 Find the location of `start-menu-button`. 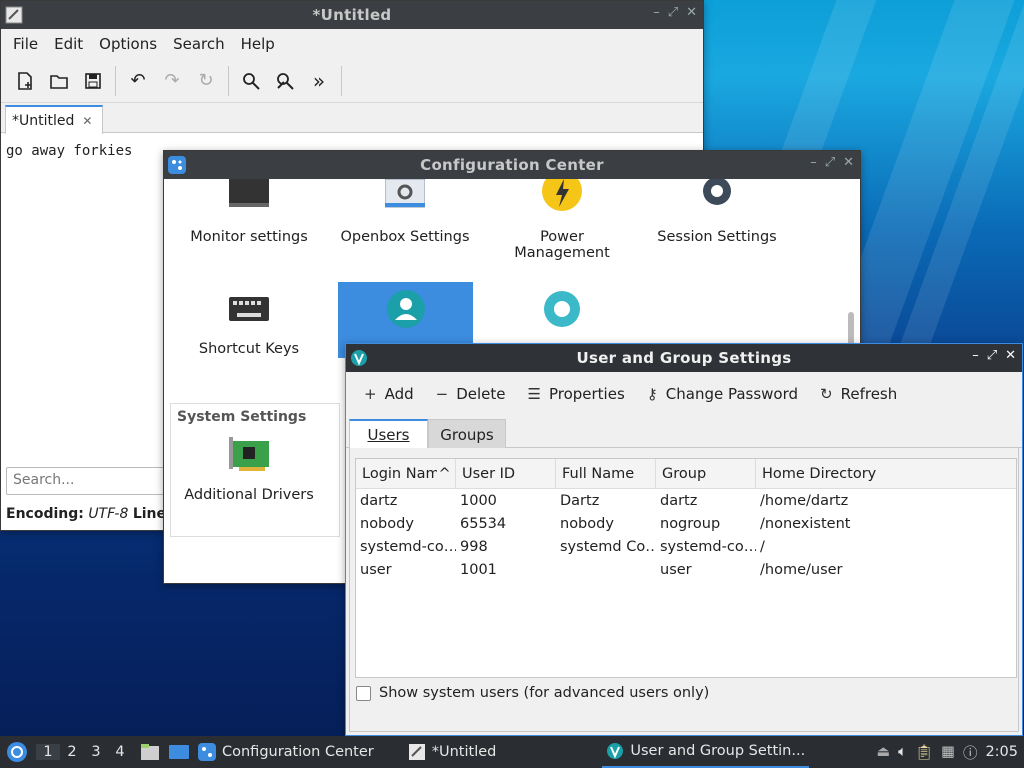

start-menu-button is located at coordinates (16, 752).